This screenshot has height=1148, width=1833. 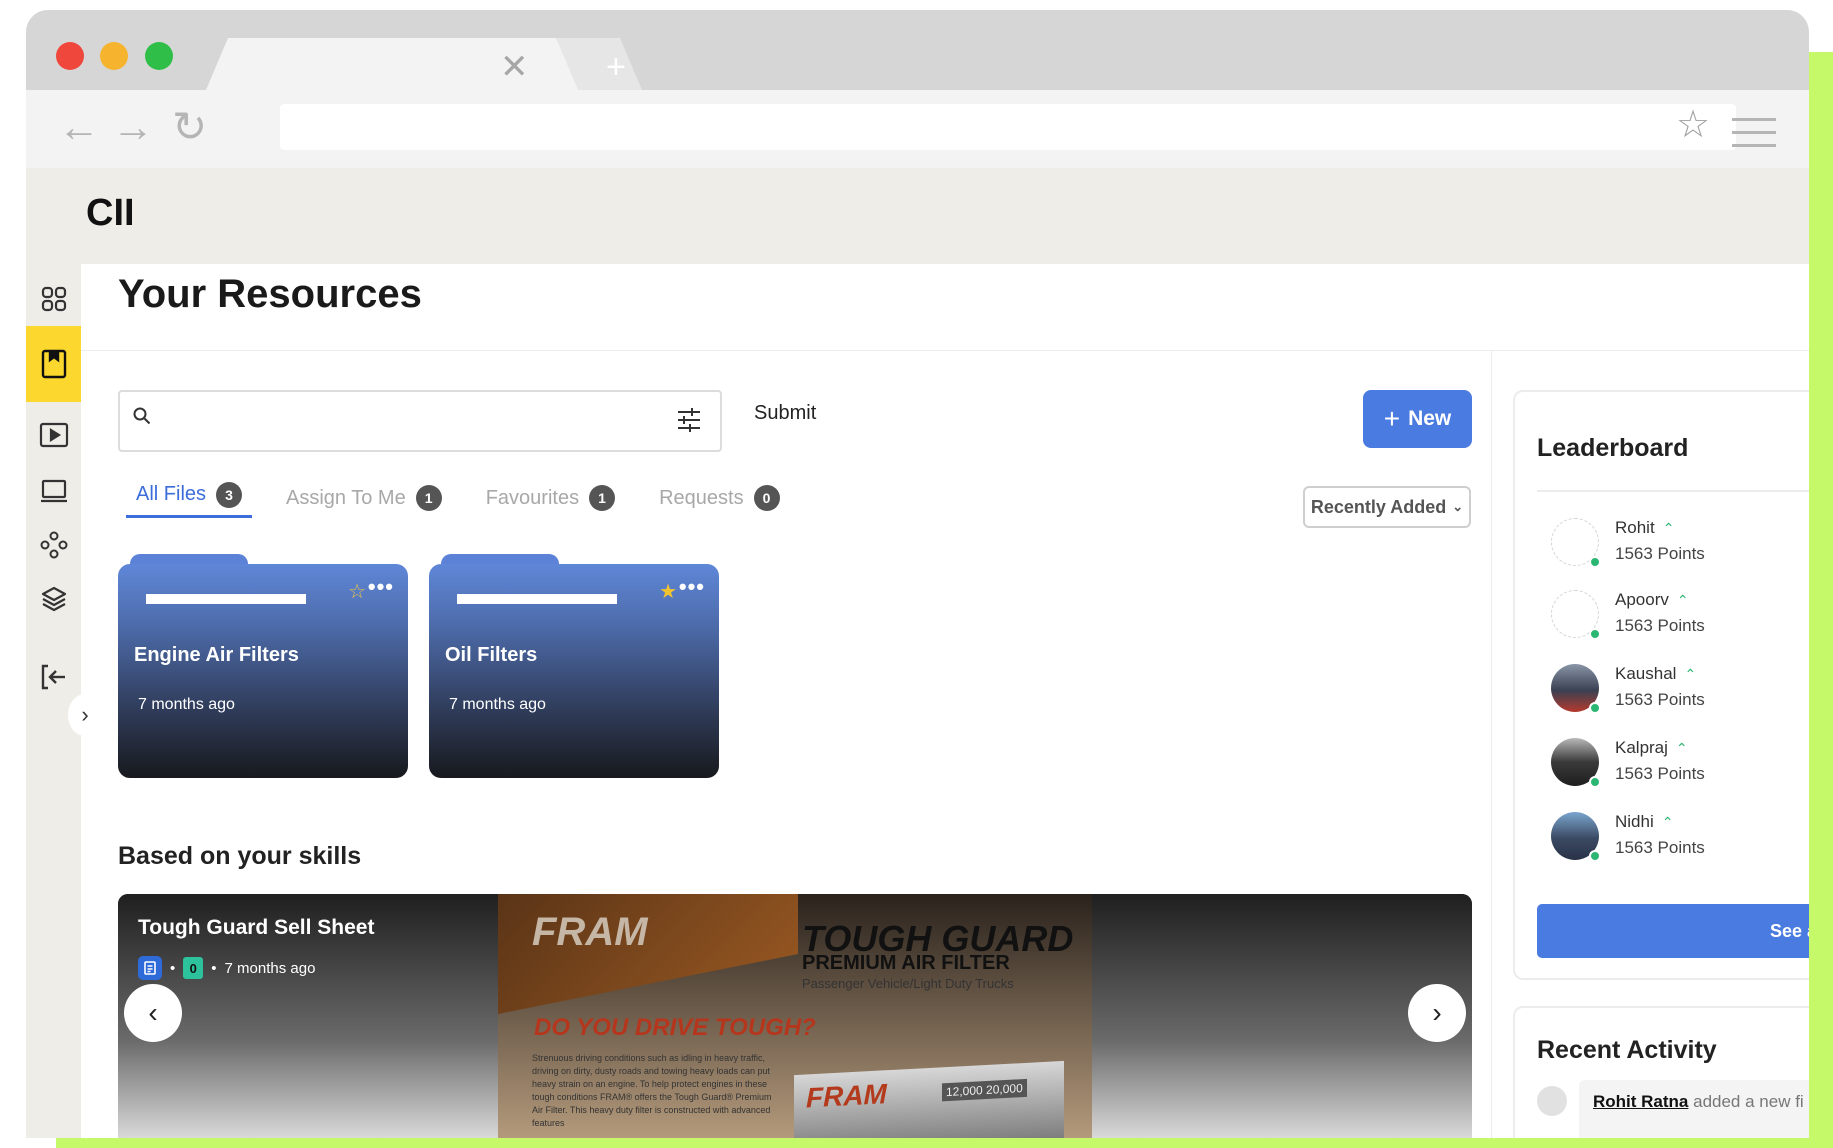 I want to click on leaderboard-row: Kaushal ⌃ 1563 Points, so click(x=1680, y=690).